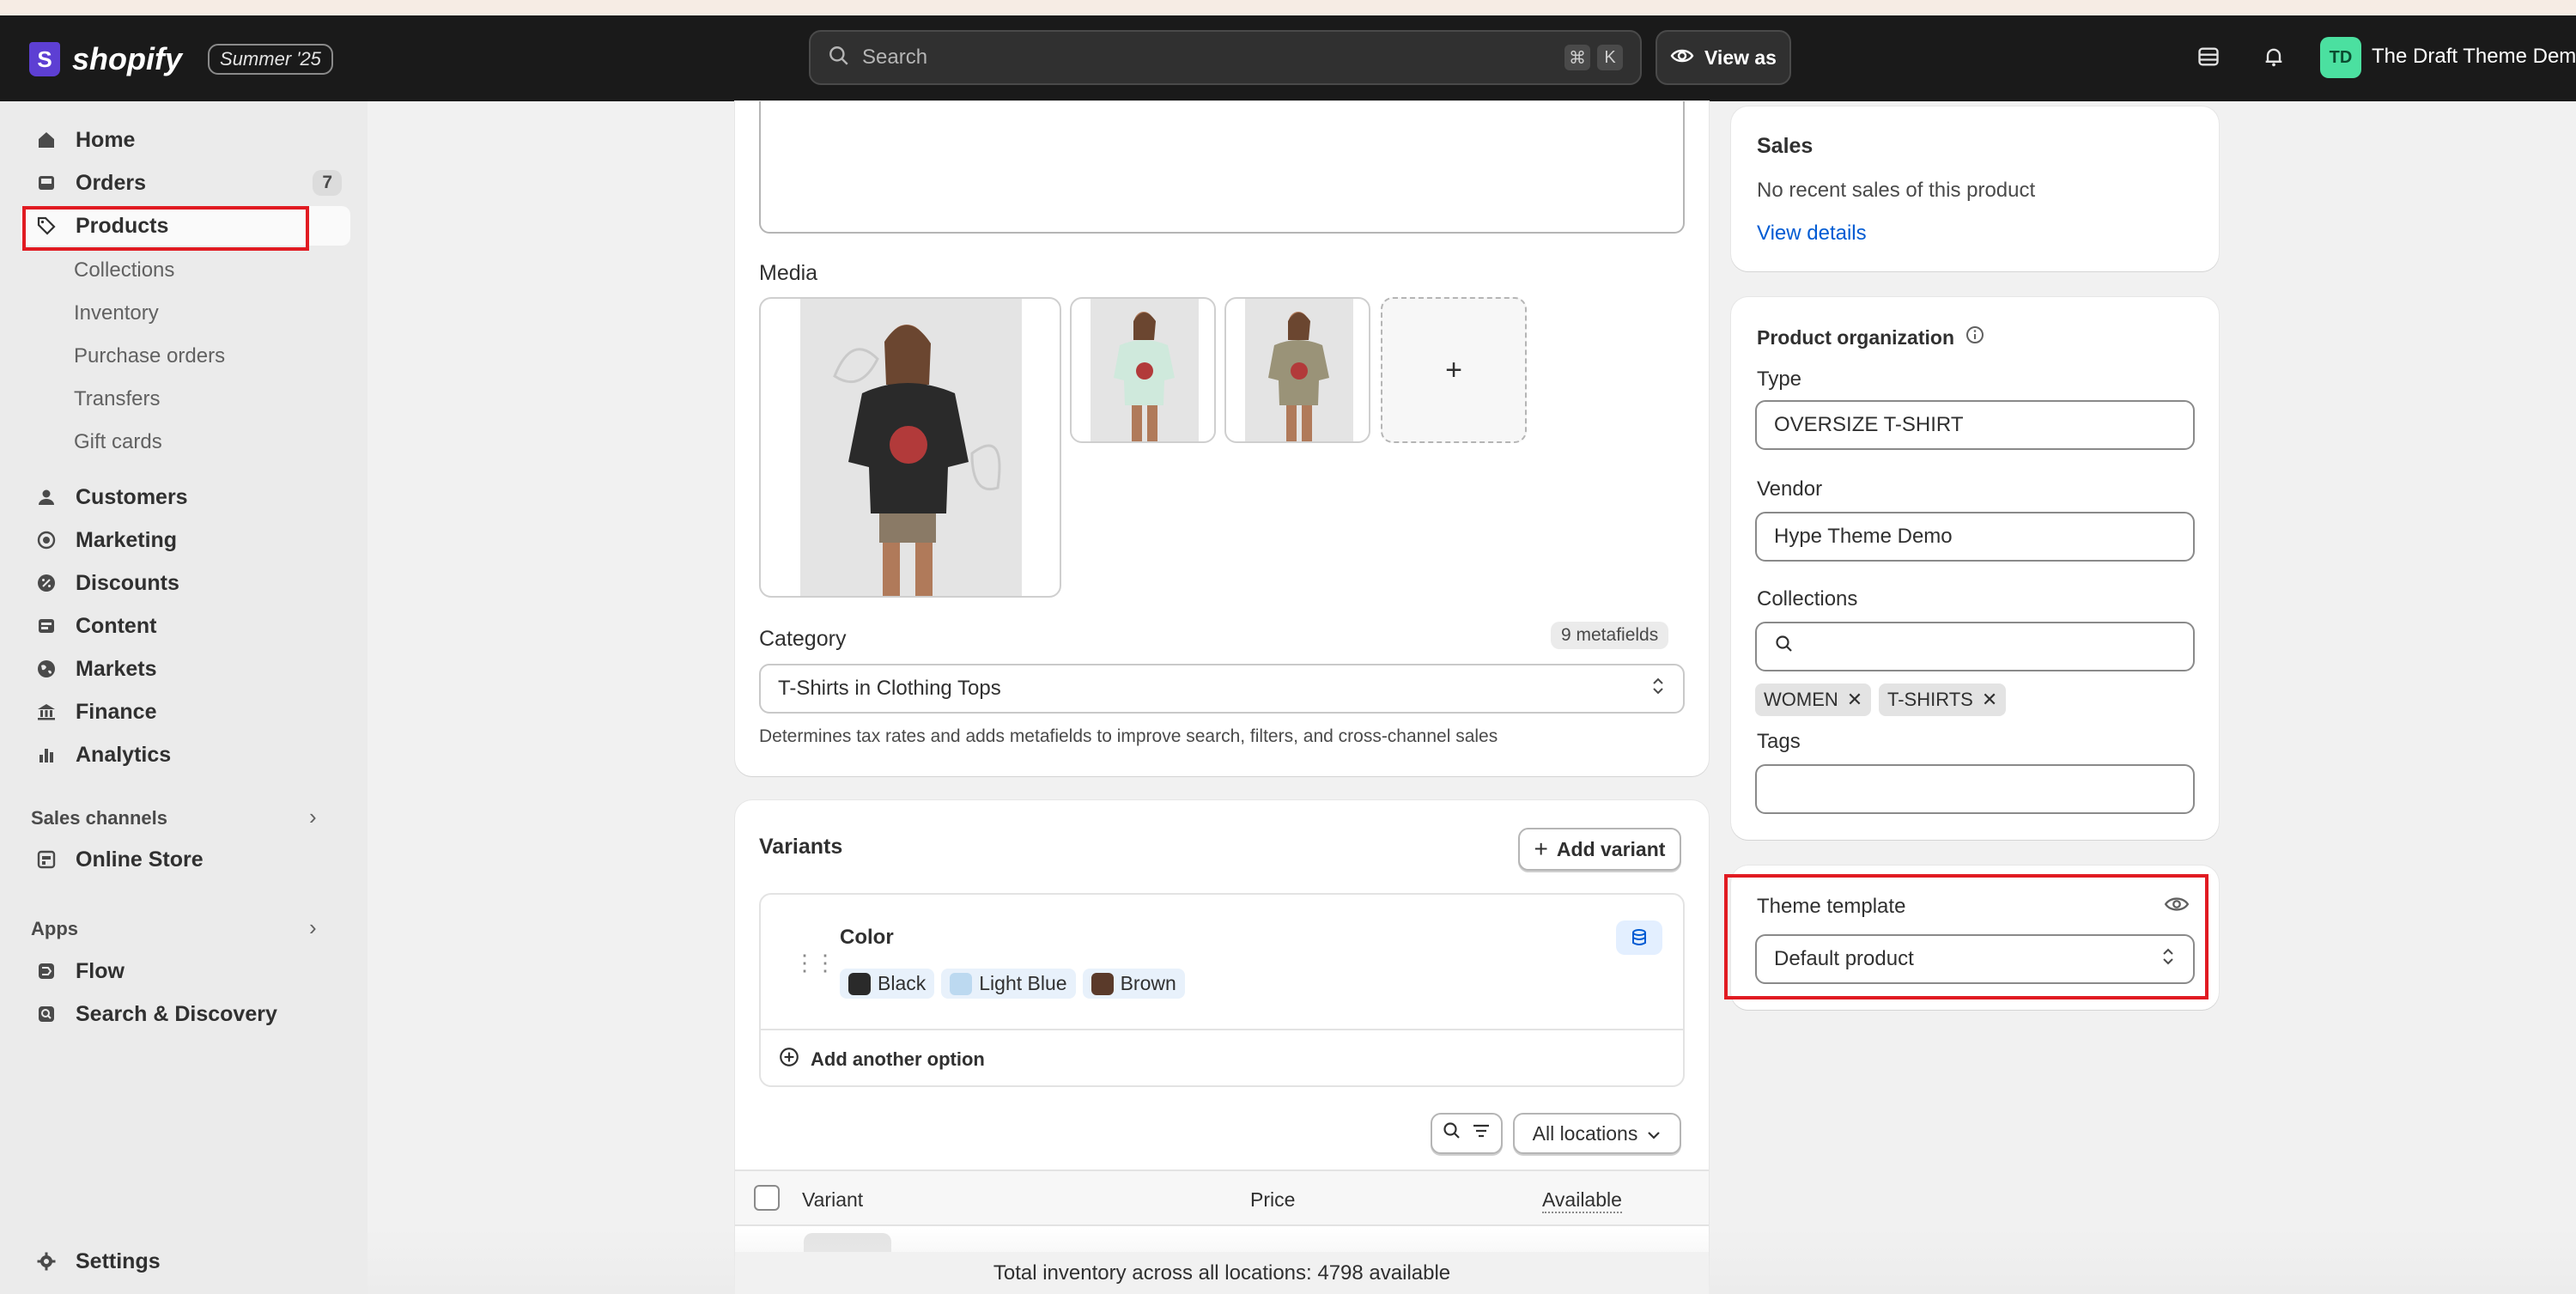 The height and width of the screenshot is (1294, 2576). I want to click on store-switcher-icon, so click(2208, 56).